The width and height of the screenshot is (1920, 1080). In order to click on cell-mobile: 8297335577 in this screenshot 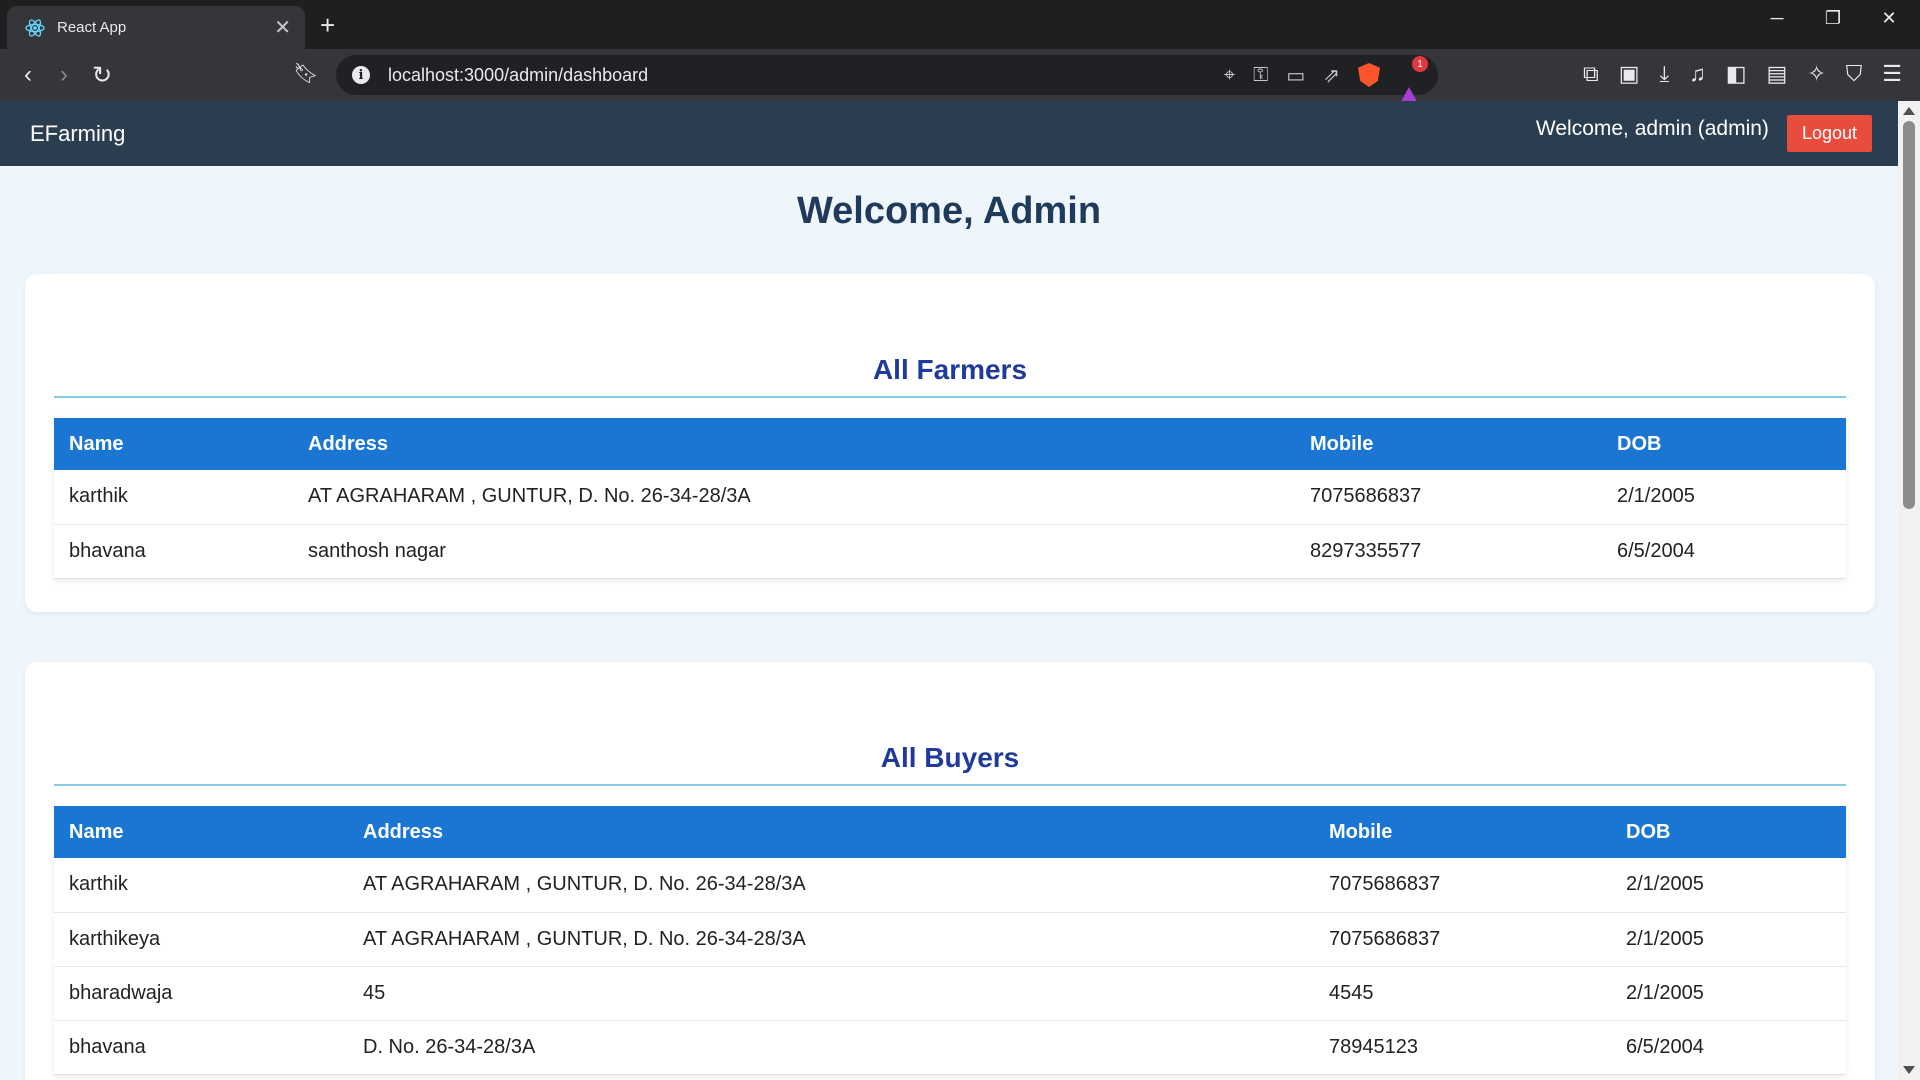, I will do `click(1448, 551)`.